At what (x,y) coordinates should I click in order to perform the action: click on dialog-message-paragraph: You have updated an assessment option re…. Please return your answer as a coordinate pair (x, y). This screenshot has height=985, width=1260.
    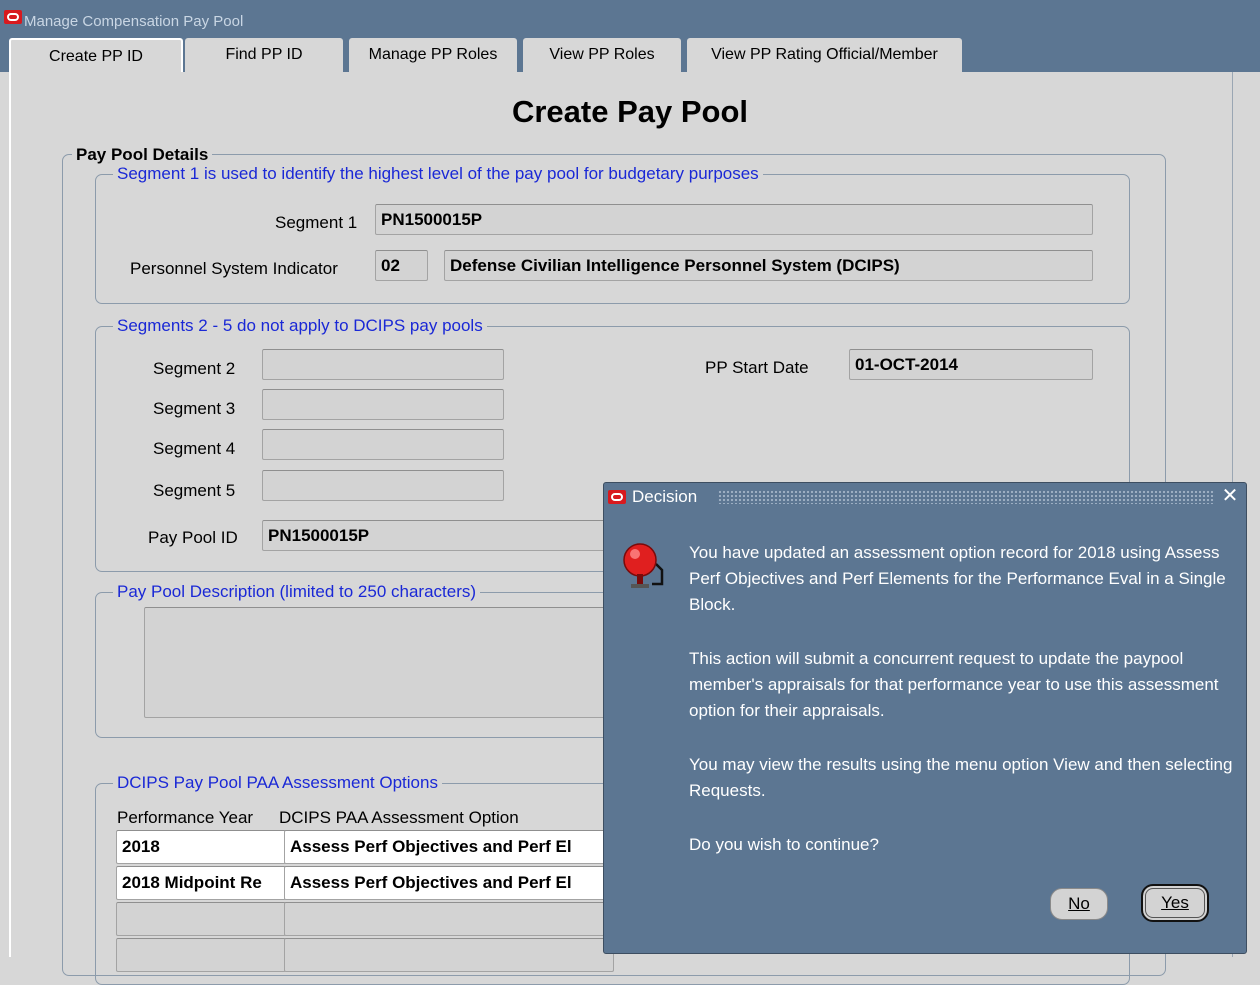
    Looking at the image, I should click on (957, 578).